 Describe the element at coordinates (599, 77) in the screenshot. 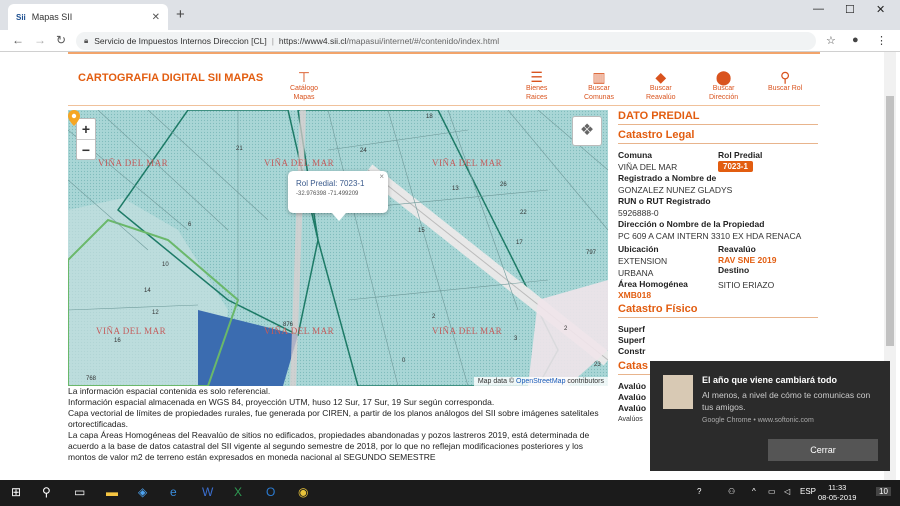

I see `map-icon: ▥` at that location.